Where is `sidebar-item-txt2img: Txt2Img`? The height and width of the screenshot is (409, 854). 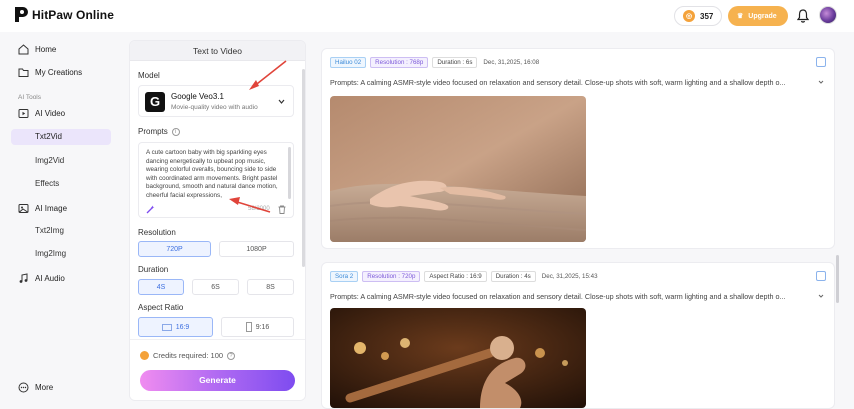 sidebar-item-txt2img: Txt2Img is located at coordinates (49, 231).